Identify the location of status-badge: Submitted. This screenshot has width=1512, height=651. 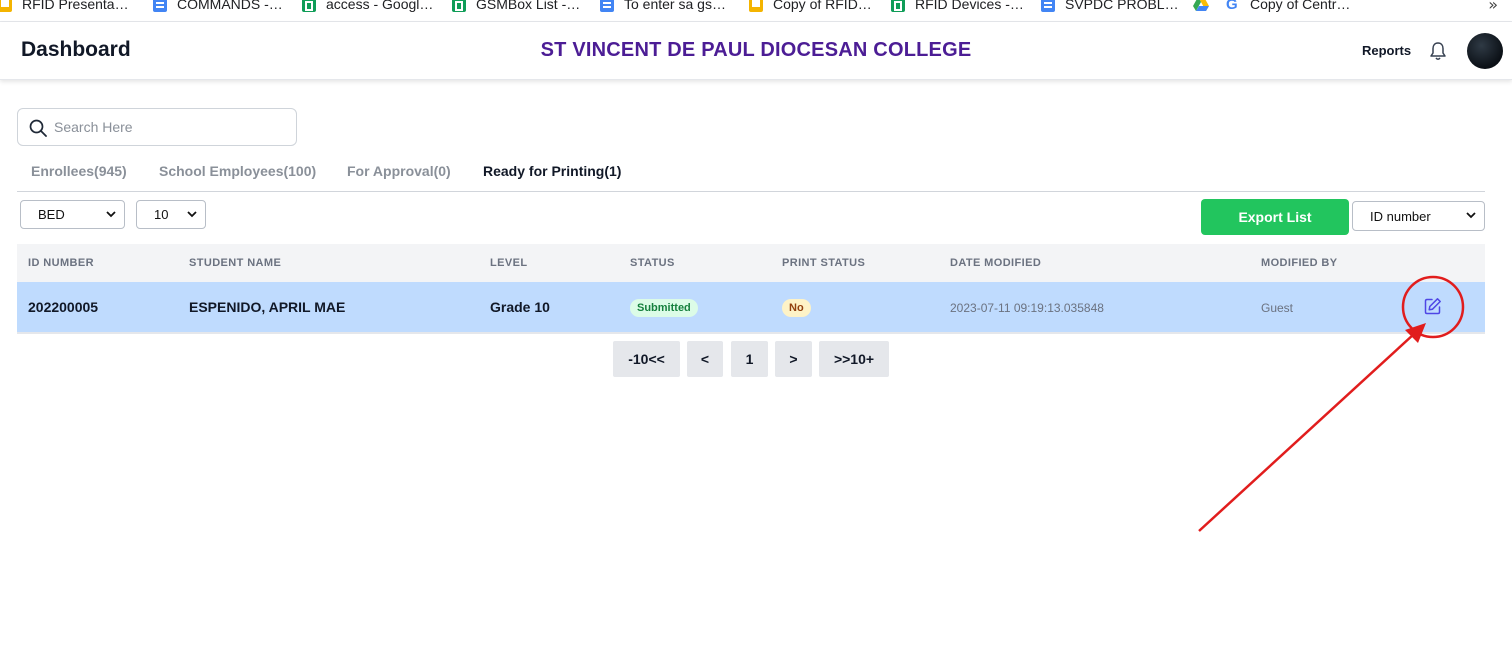
(664, 308).